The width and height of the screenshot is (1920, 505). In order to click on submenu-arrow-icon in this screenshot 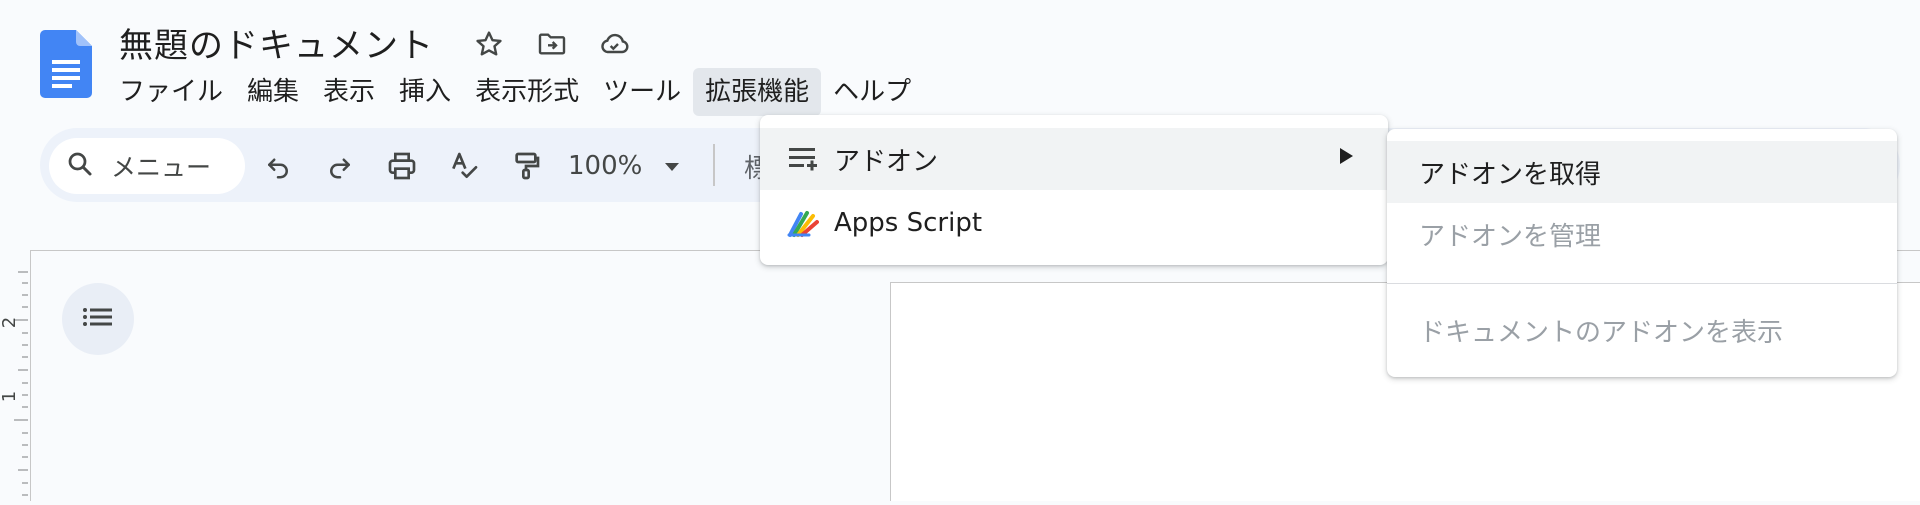, I will do `click(1346, 156)`.